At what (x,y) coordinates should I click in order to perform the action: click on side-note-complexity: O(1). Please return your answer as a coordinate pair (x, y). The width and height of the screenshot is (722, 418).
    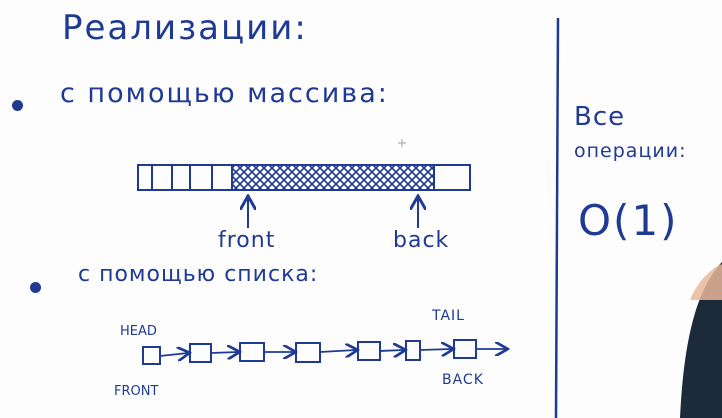
    Looking at the image, I should click on (628, 220).